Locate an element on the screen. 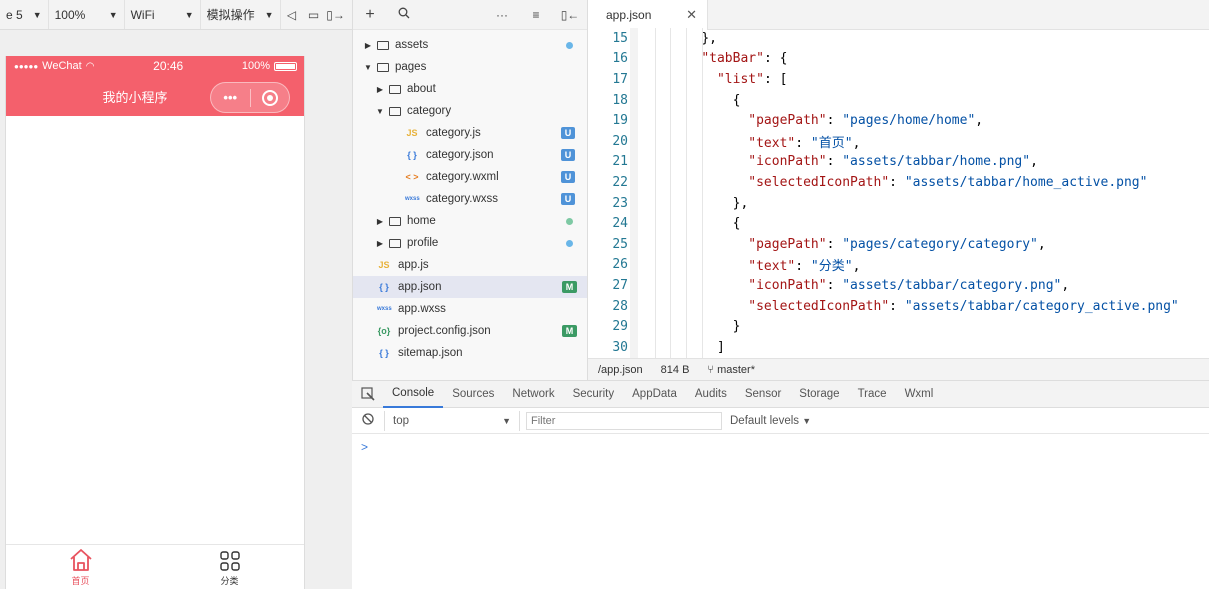 This screenshot has width=1209, height=589. tab-bar: 首页 分类 is located at coordinates (155, 566).